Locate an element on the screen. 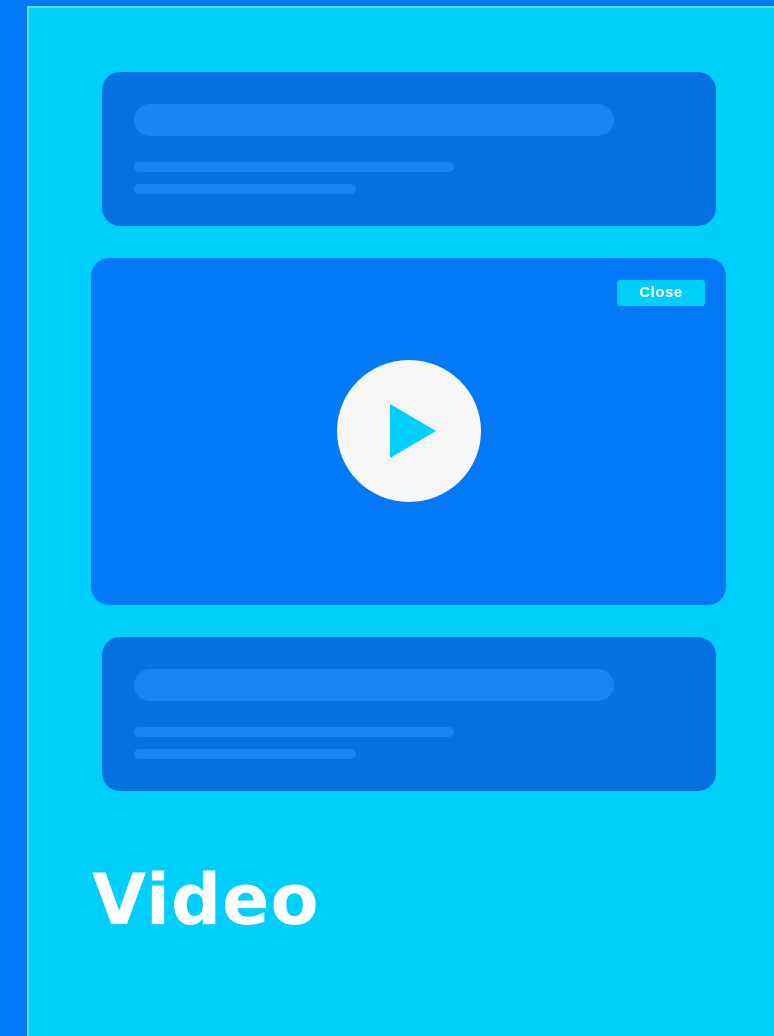 The height and width of the screenshot is (1036, 774). skeleton-card-top is located at coordinates (409, 149).